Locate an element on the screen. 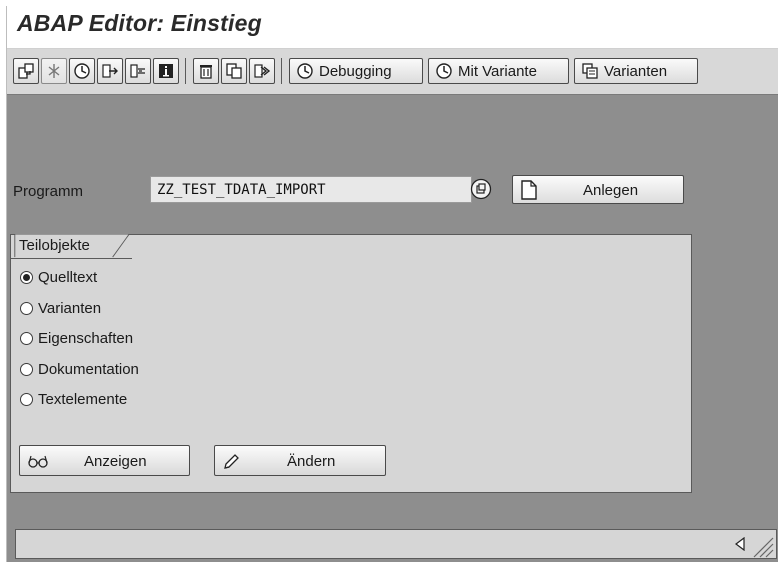 This screenshot has height=563, width=779. delete-button is located at coordinates (206, 71).